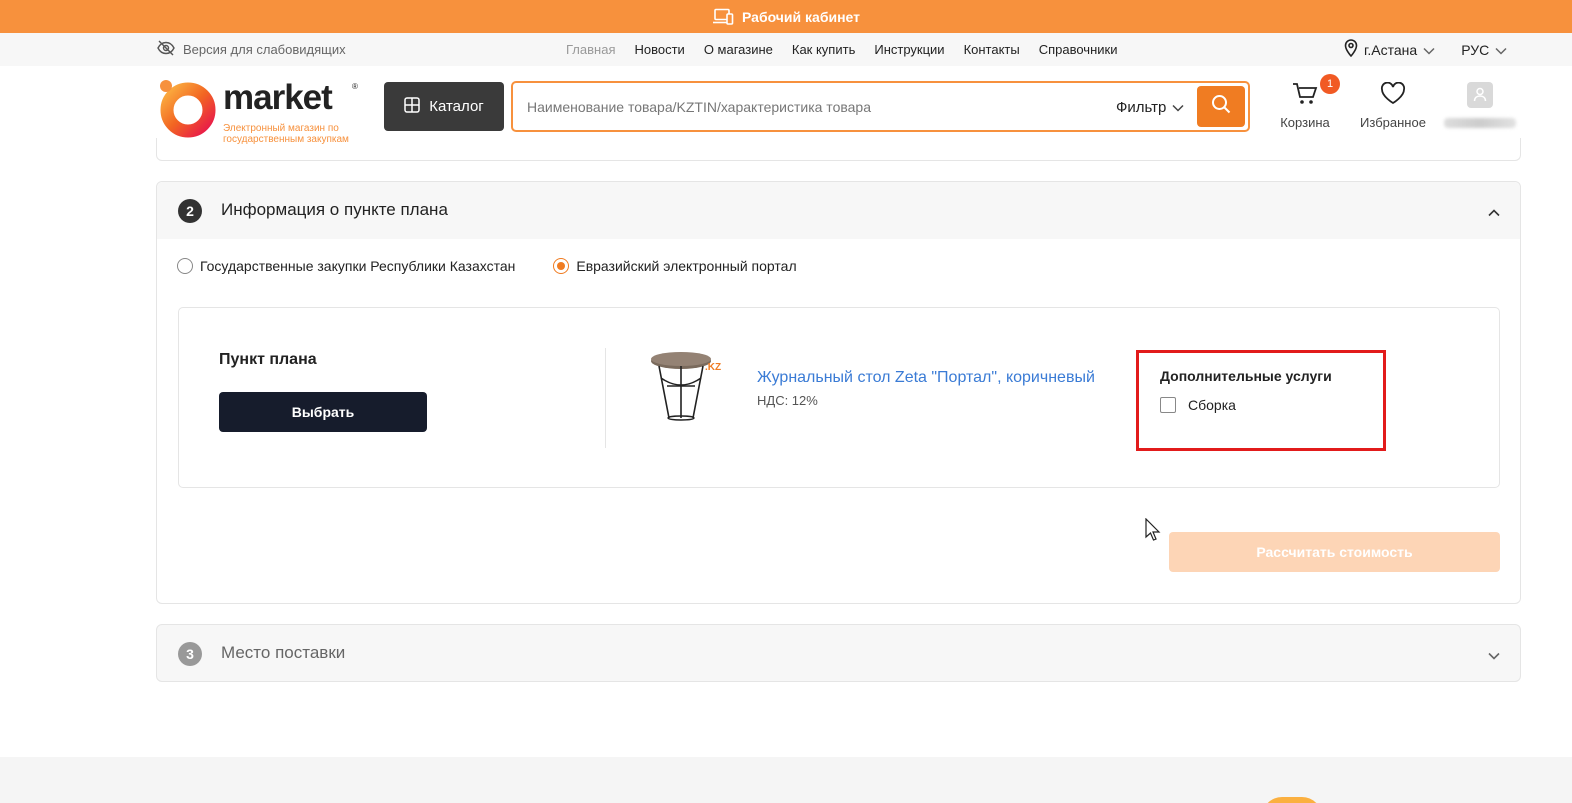 The height and width of the screenshot is (803, 1572). I want to click on mouse-cursor-icon, so click(1153, 532).